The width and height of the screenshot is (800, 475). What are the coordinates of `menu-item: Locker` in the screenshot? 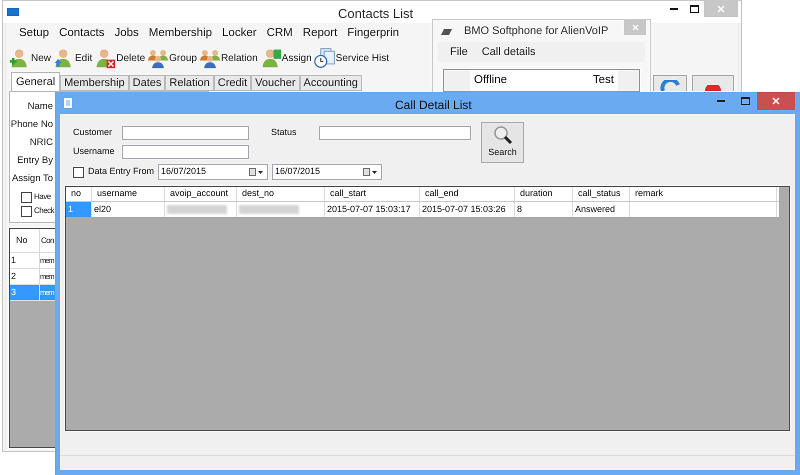 It's located at (239, 34).